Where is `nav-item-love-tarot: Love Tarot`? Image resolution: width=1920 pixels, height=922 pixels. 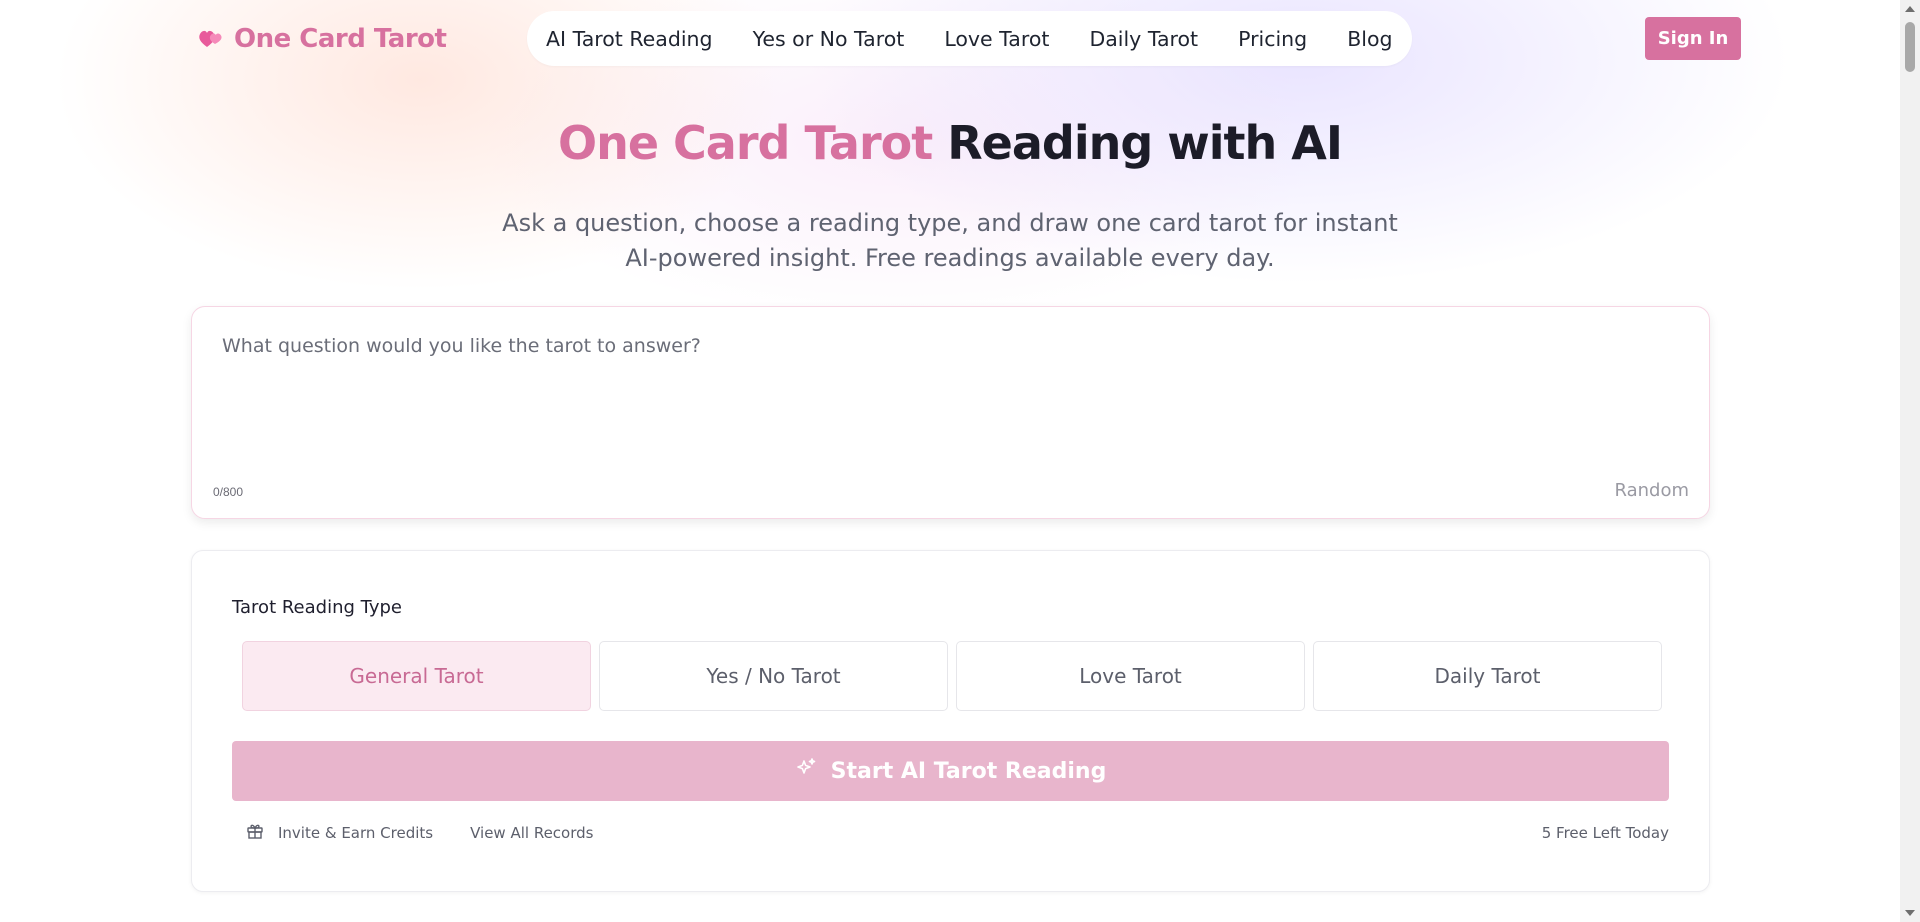
nav-item-love-tarot: Love Tarot is located at coordinates (996, 39).